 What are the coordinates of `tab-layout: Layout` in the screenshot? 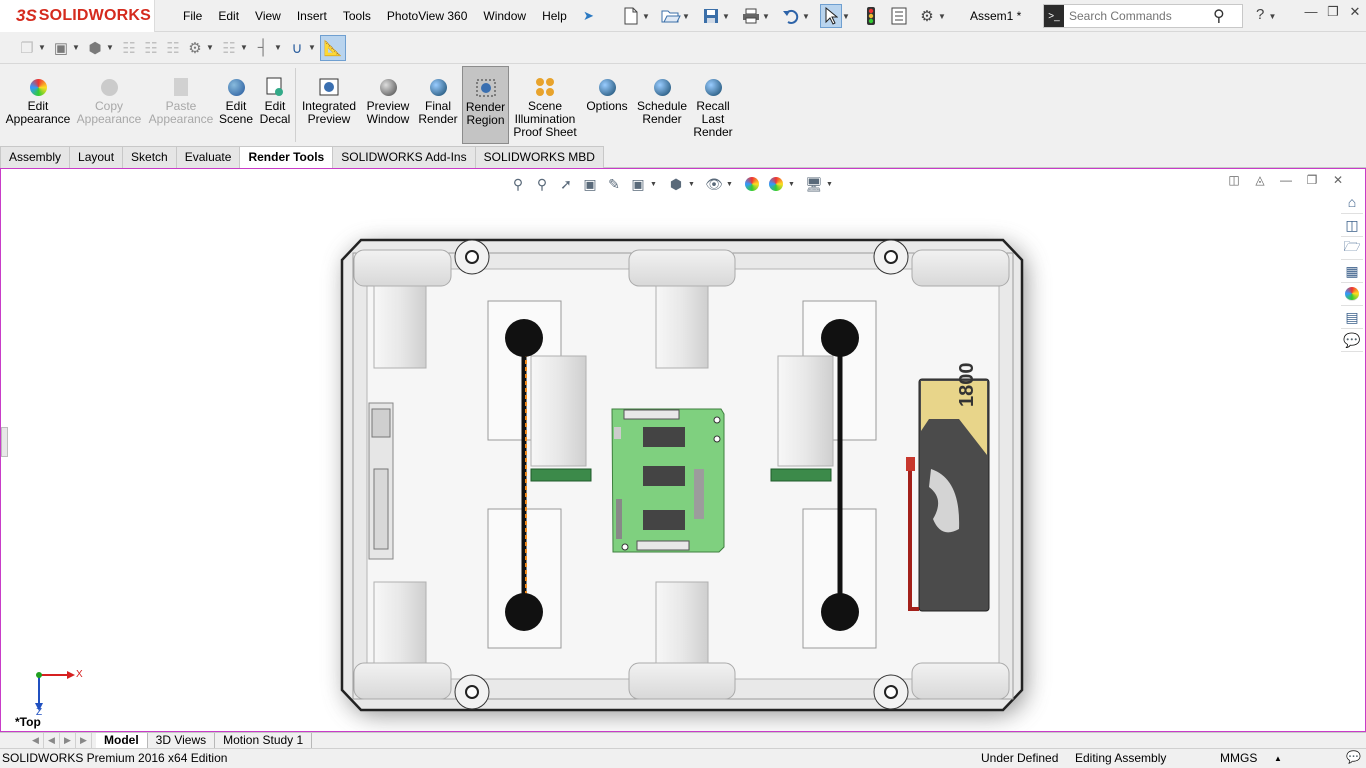 It's located at (96, 157).